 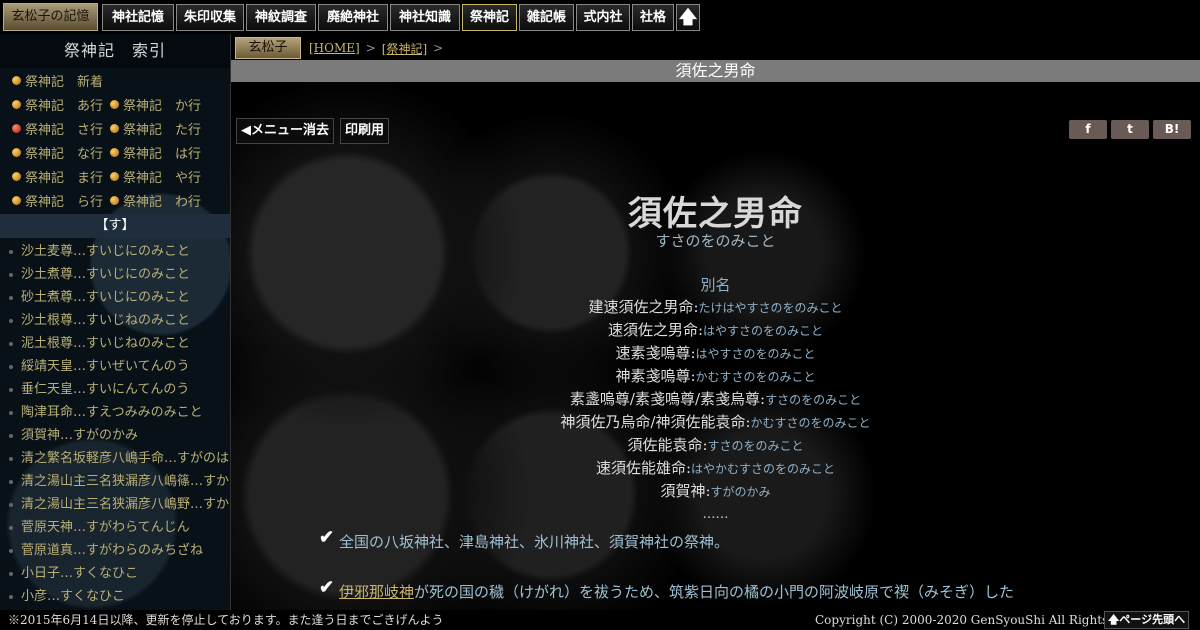 I want to click on page-title-bar: 須佐之男命, so click(x=715, y=71).